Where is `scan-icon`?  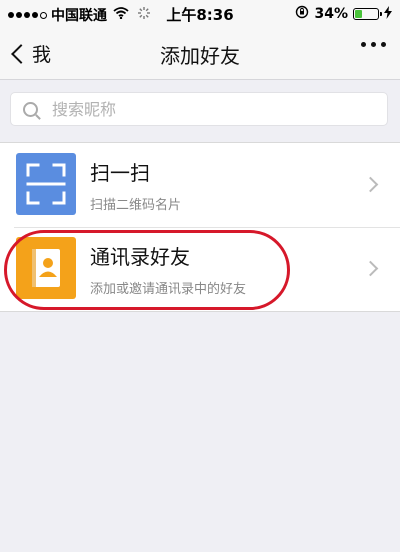 scan-icon is located at coordinates (46, 184).